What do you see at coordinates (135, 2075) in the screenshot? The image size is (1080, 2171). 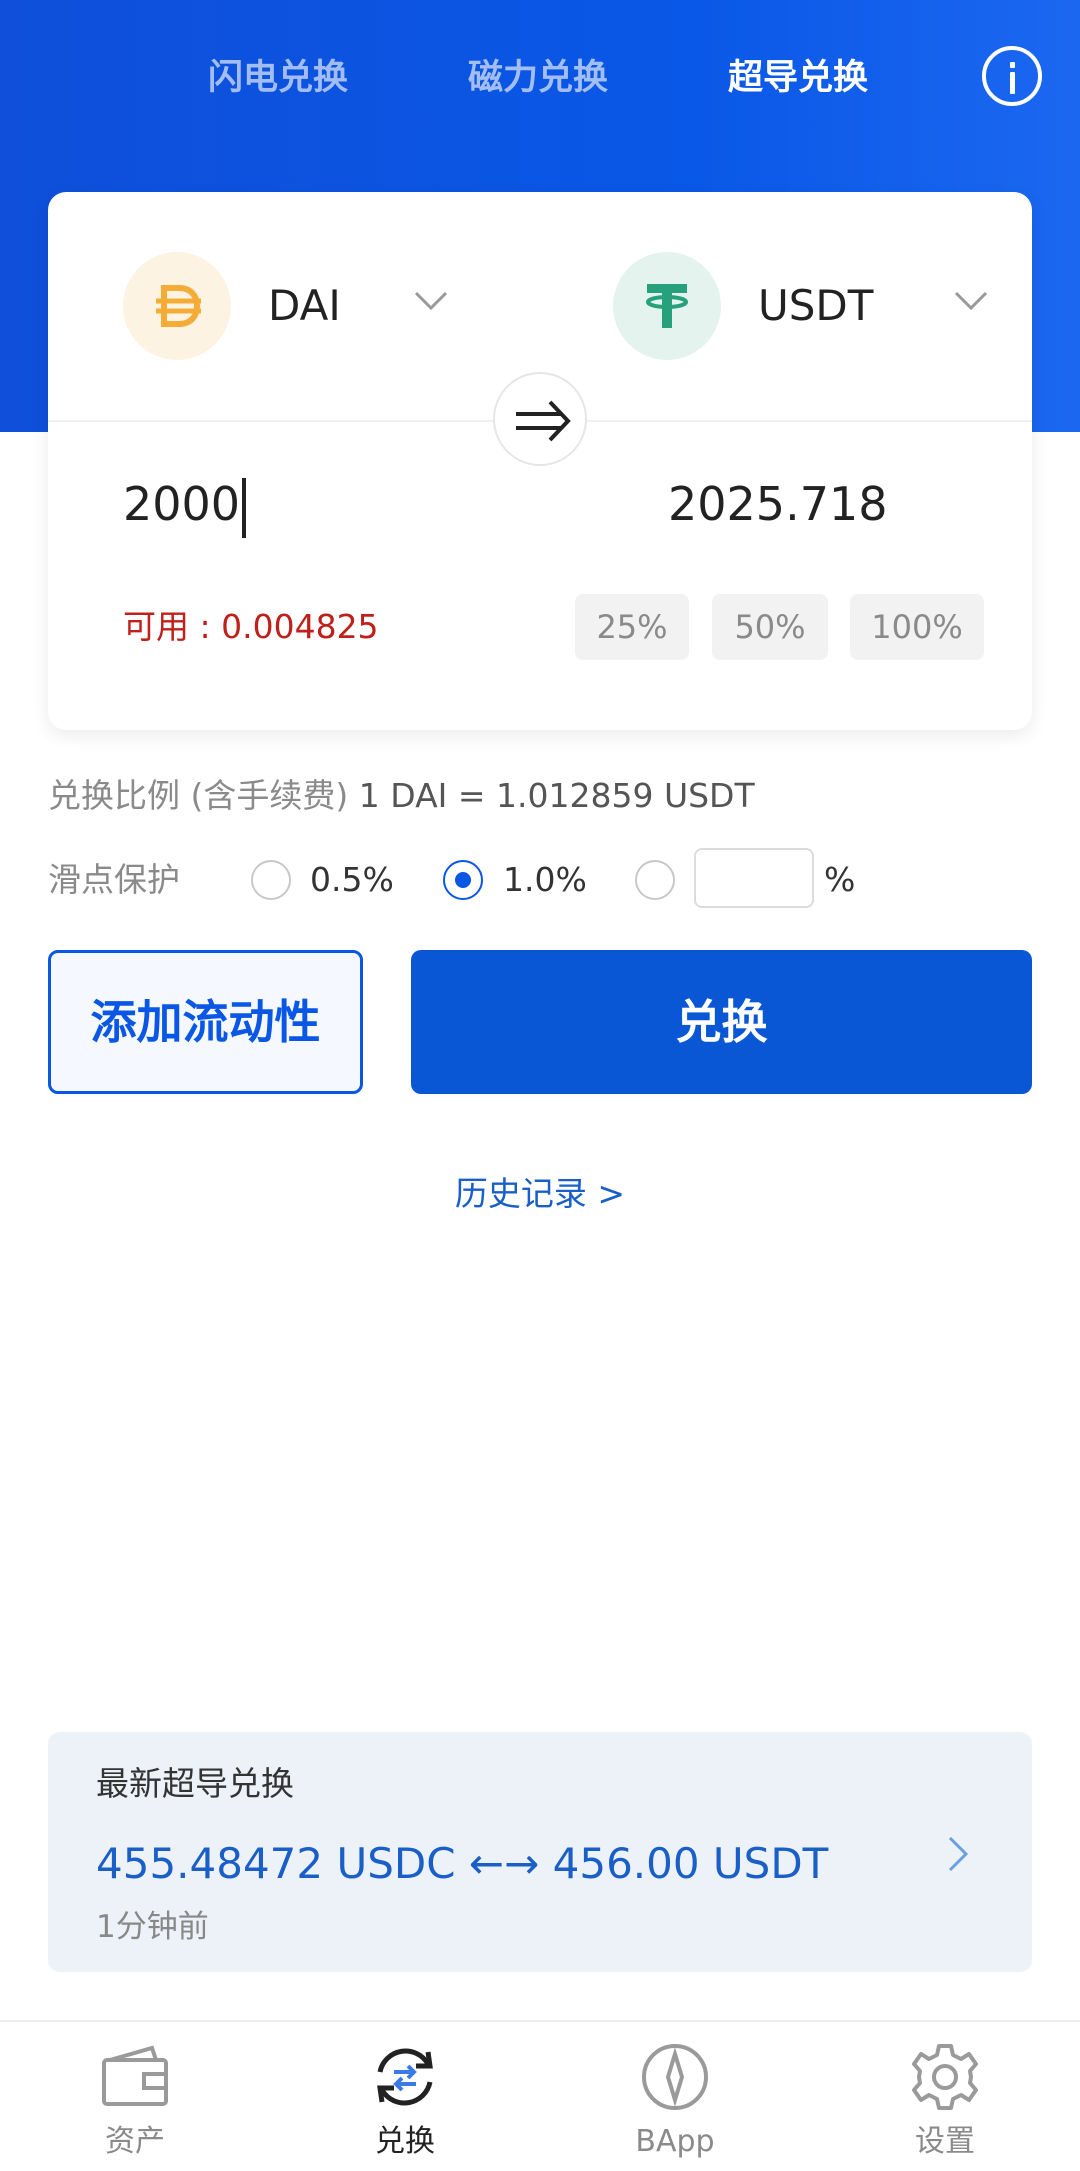 I see `wallet-icon` at bounding box center [135, 2075].